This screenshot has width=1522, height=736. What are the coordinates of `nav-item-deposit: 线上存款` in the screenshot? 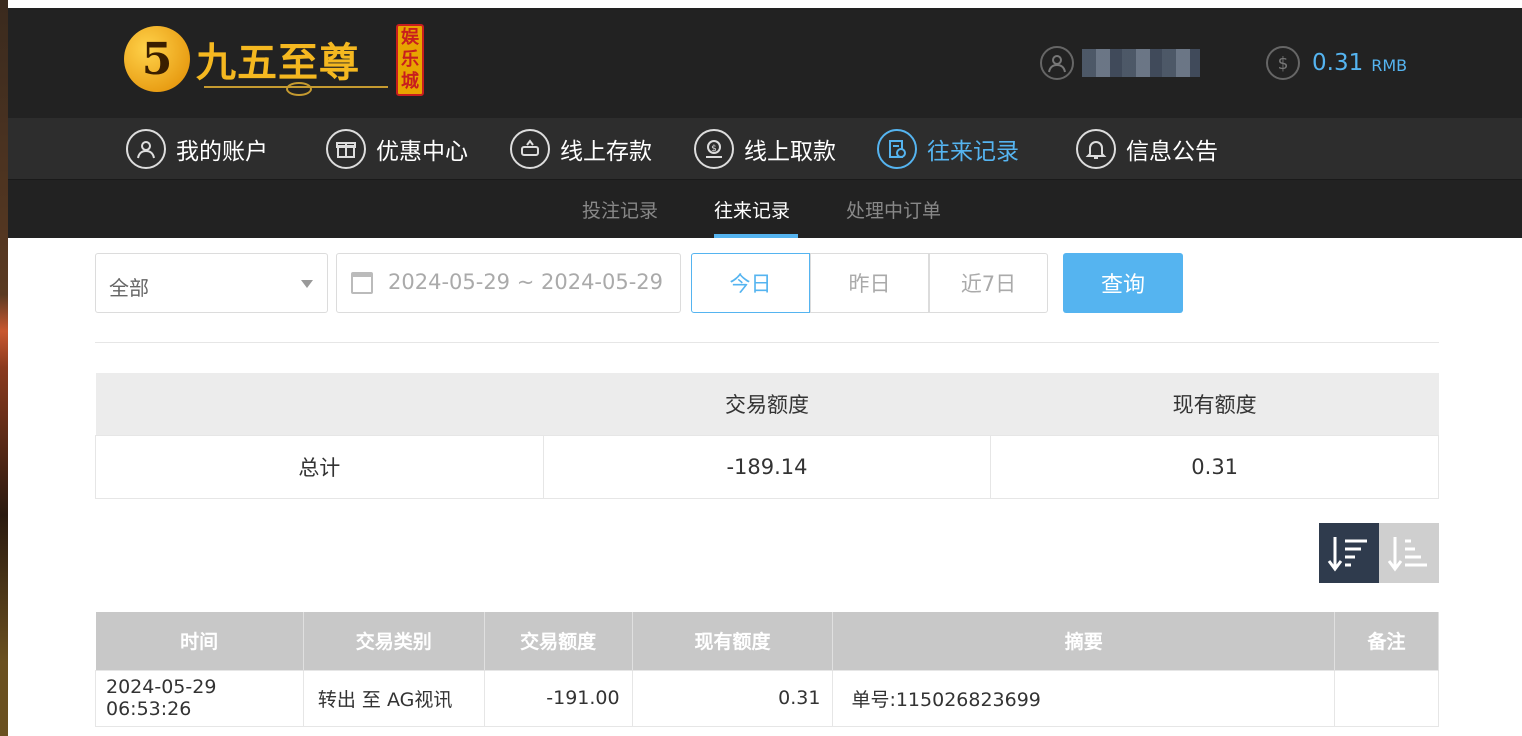 It's located at (581, 149).